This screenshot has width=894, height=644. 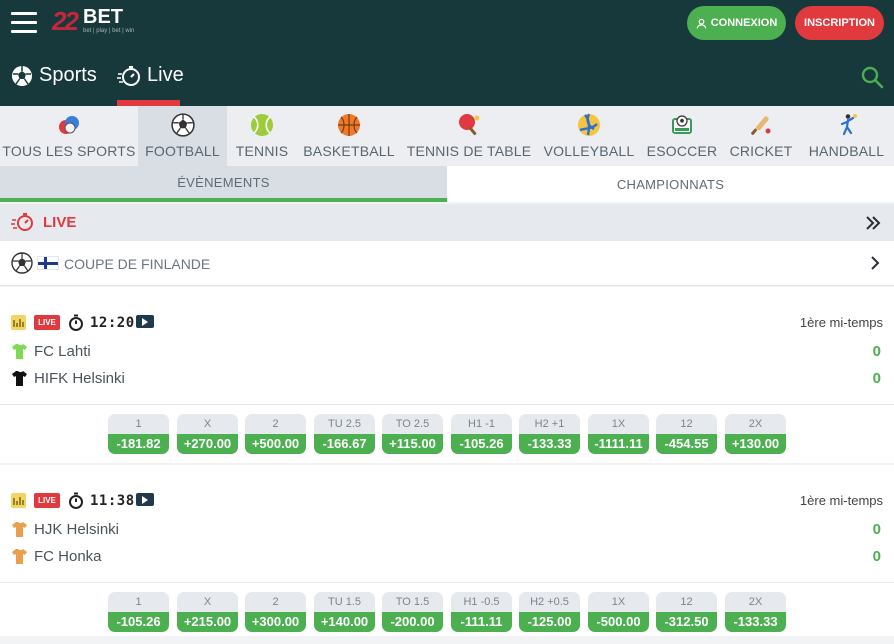 I want to click on nav-tab-sports: Sports, so click(x=54, y=75).